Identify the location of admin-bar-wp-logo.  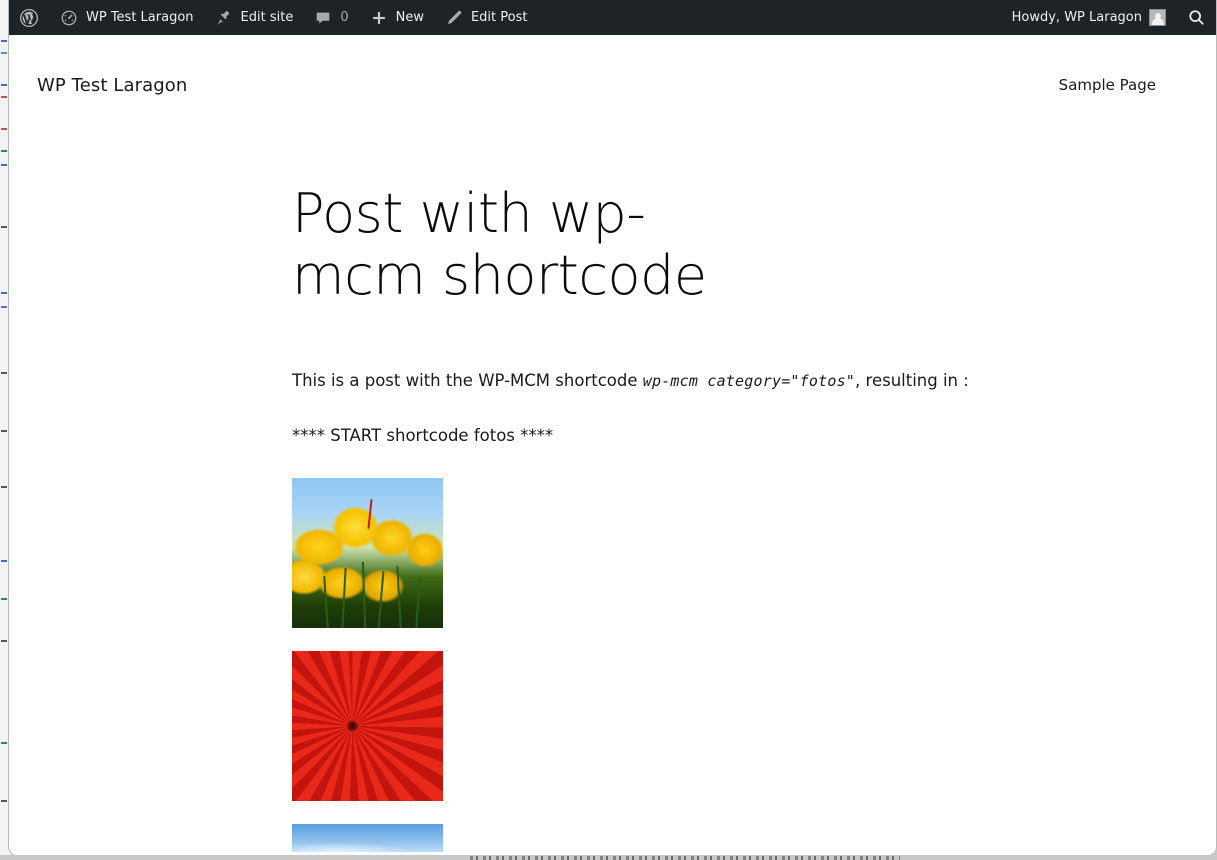
(29, 17).